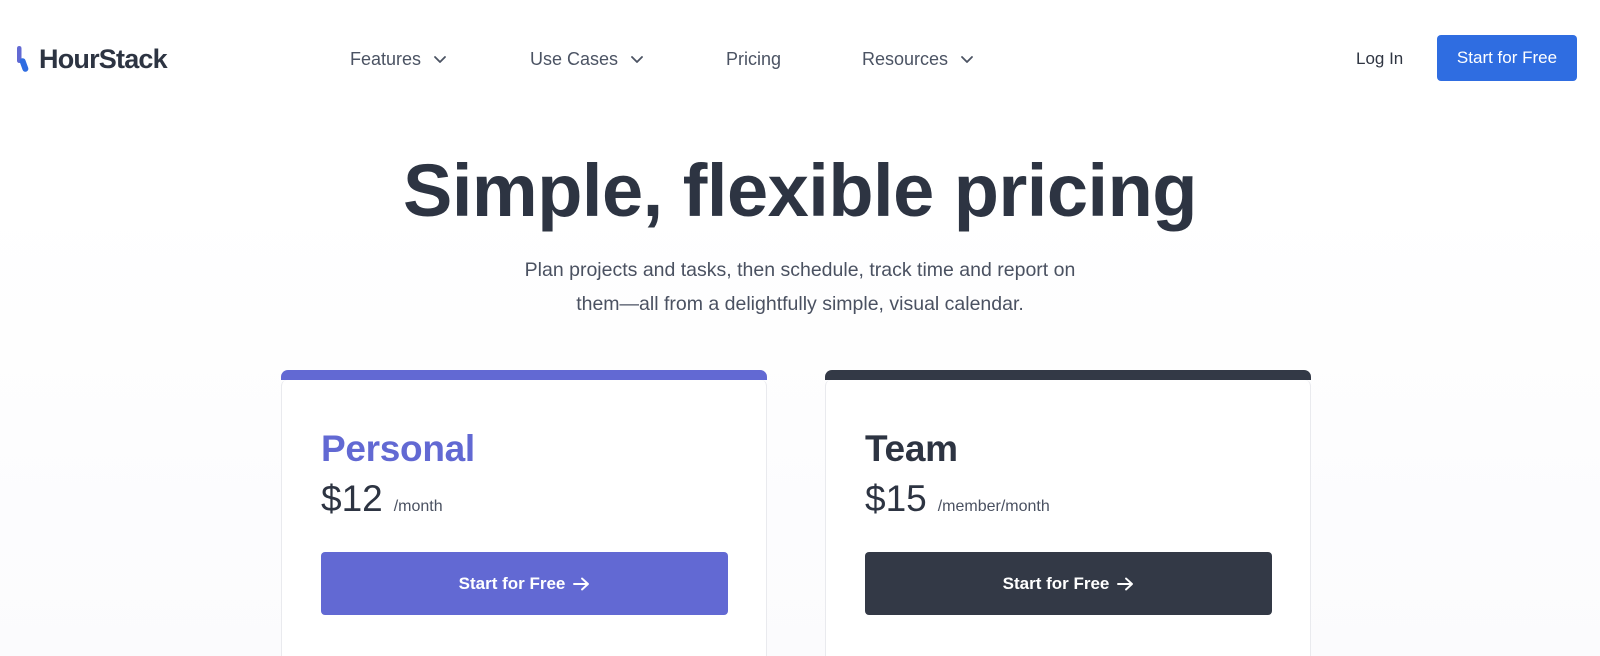 The image size is (1600, 656). What do you see at coordinates (1507, 58) in the screenshot?
I see `start-free-button: Start for Free` at bounding box center [1507, 58].